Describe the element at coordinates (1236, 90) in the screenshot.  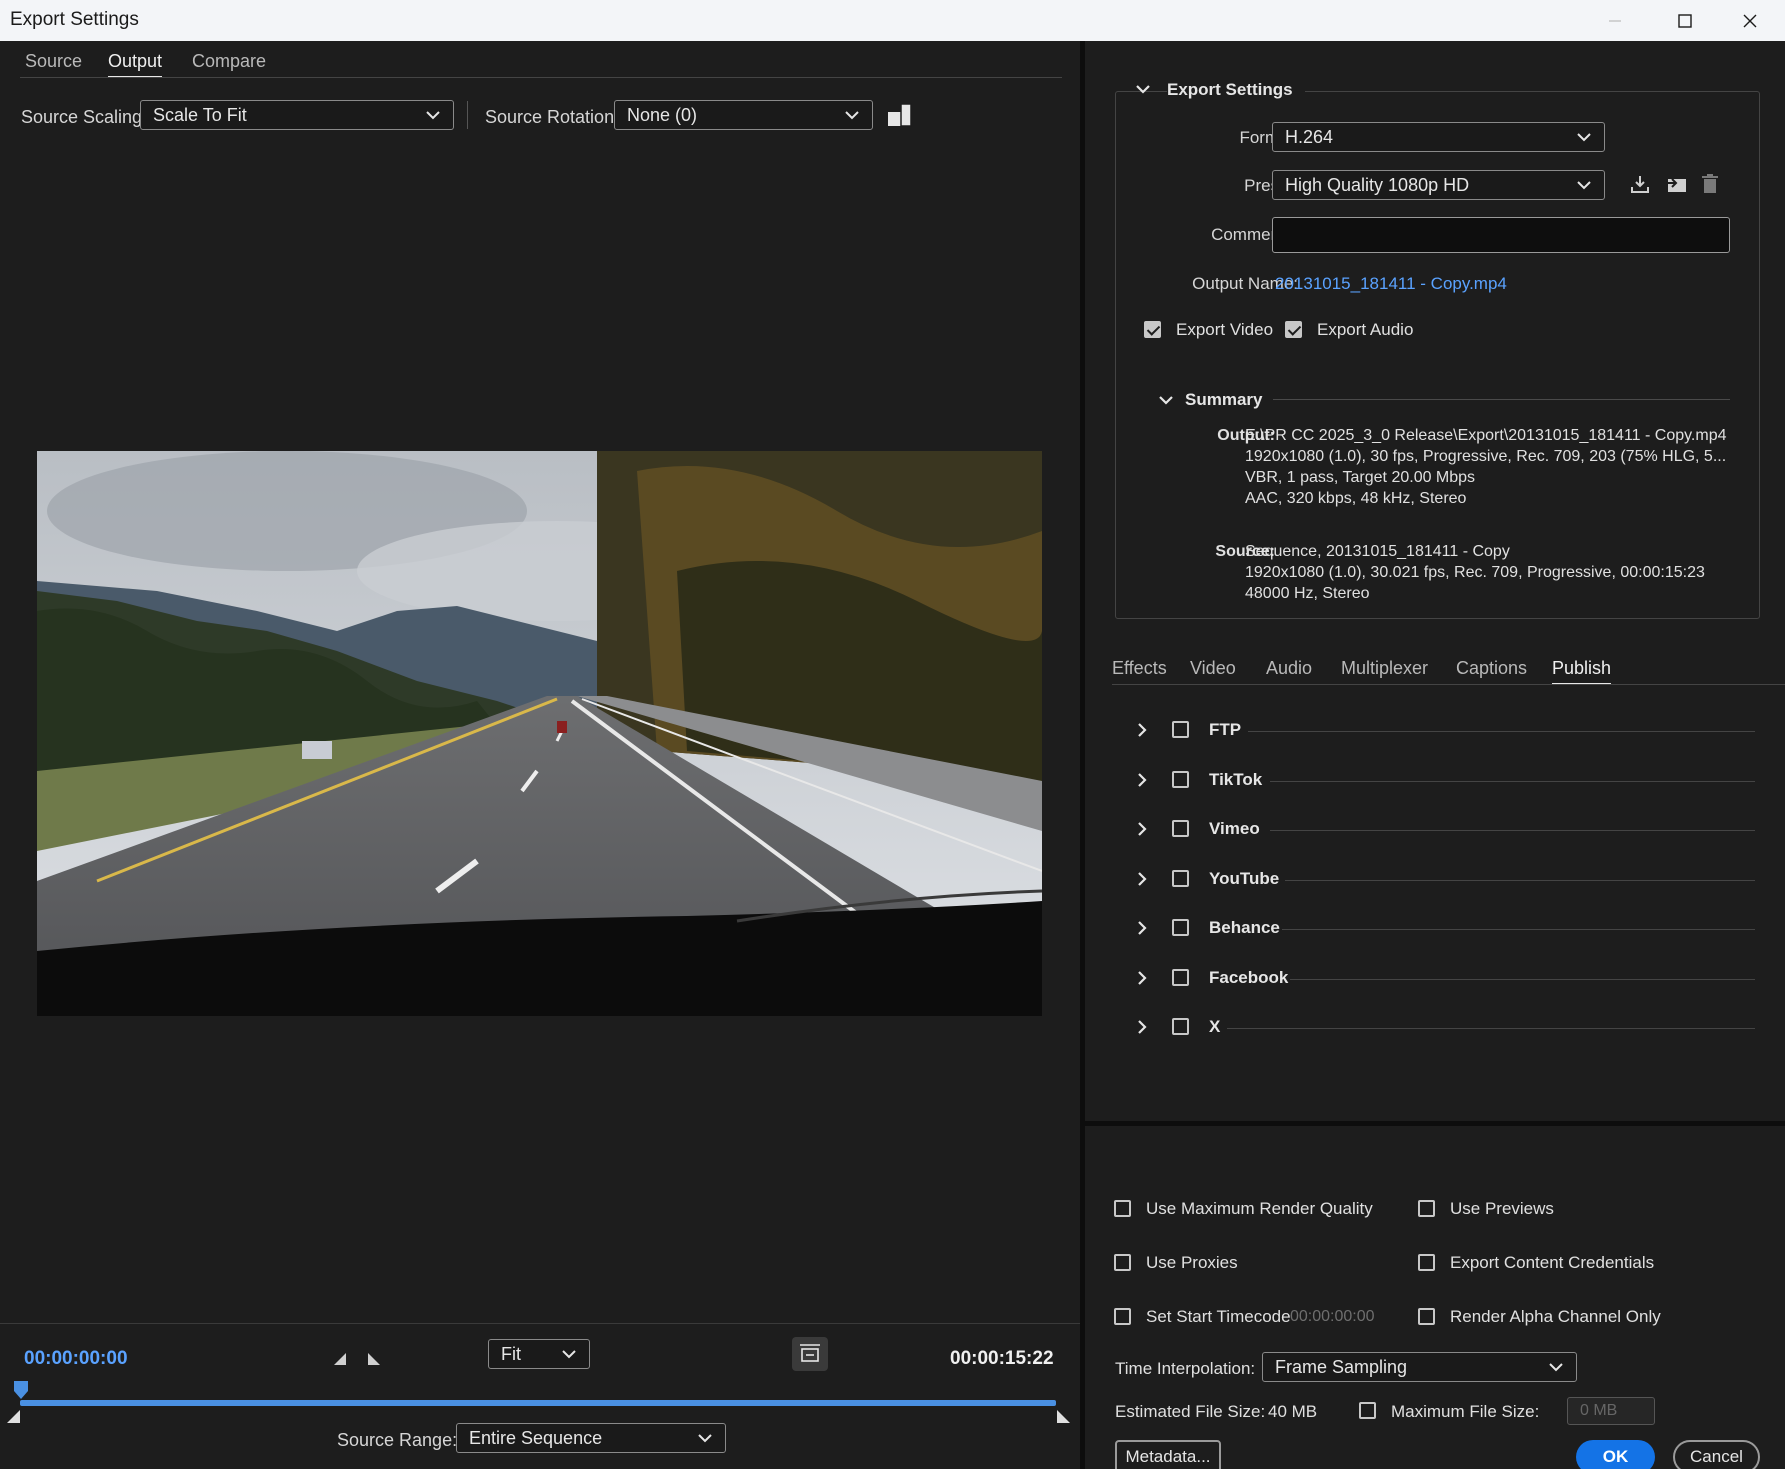
I see `export-settings-title: Export Settings` at that location.